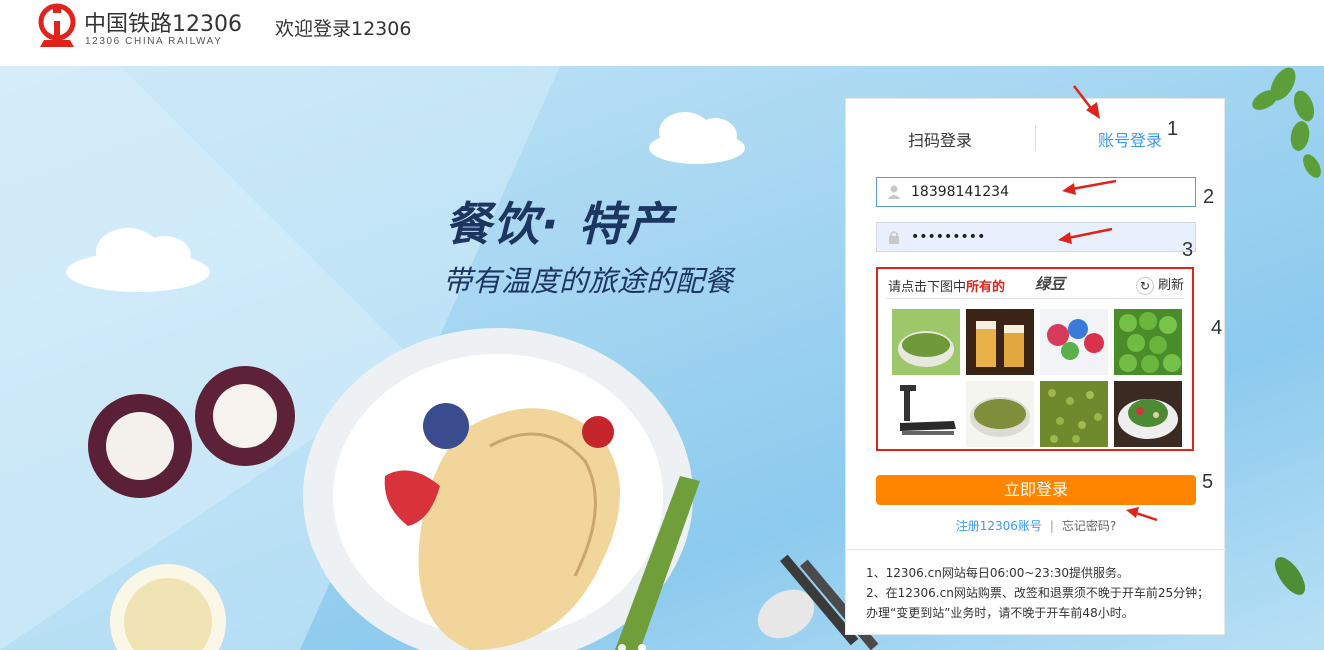 The height and width of the screenshot is (650, 1324). Describe the element at coordinates (1038, 378) in the screenshot. I see `captcha-image-grid` at that location.